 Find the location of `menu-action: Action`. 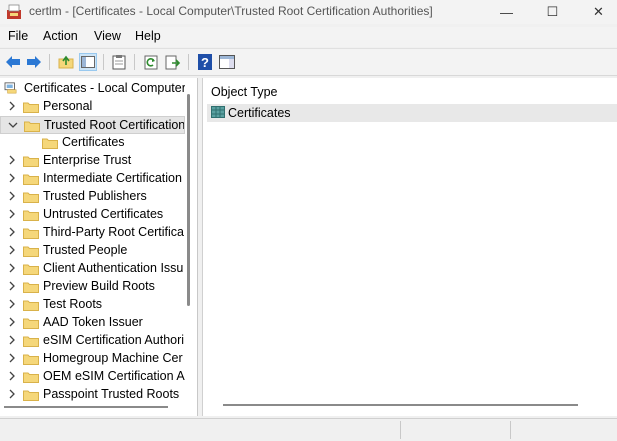

menu-action: Action is located at coordinates (60, 36).